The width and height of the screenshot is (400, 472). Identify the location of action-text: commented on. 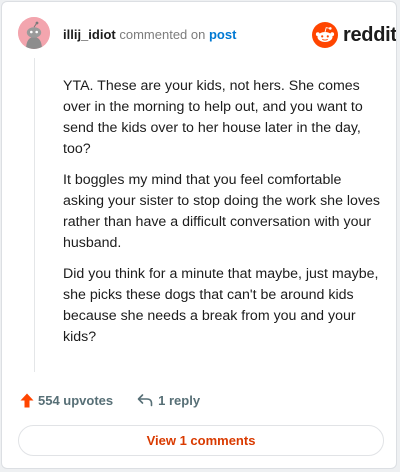
(162, 34).